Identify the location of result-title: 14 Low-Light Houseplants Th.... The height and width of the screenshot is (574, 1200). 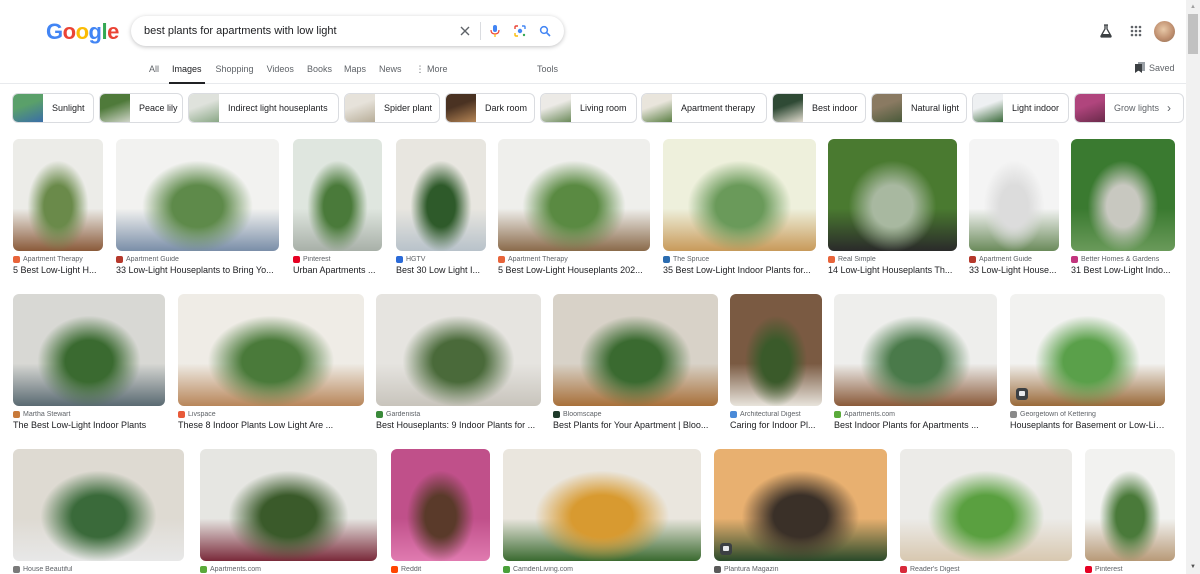
(892, 270).